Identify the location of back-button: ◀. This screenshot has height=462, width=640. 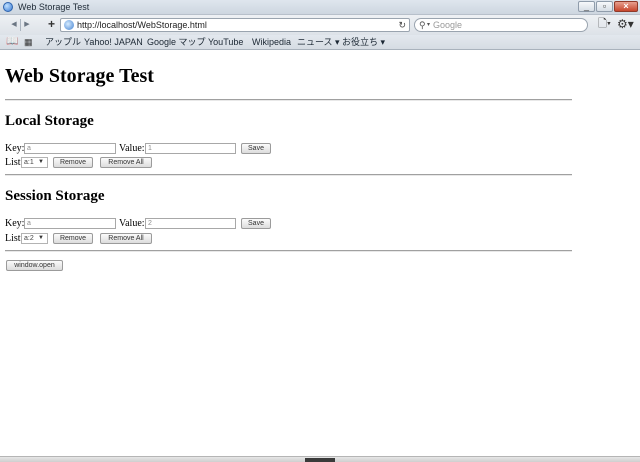
(14, 25).